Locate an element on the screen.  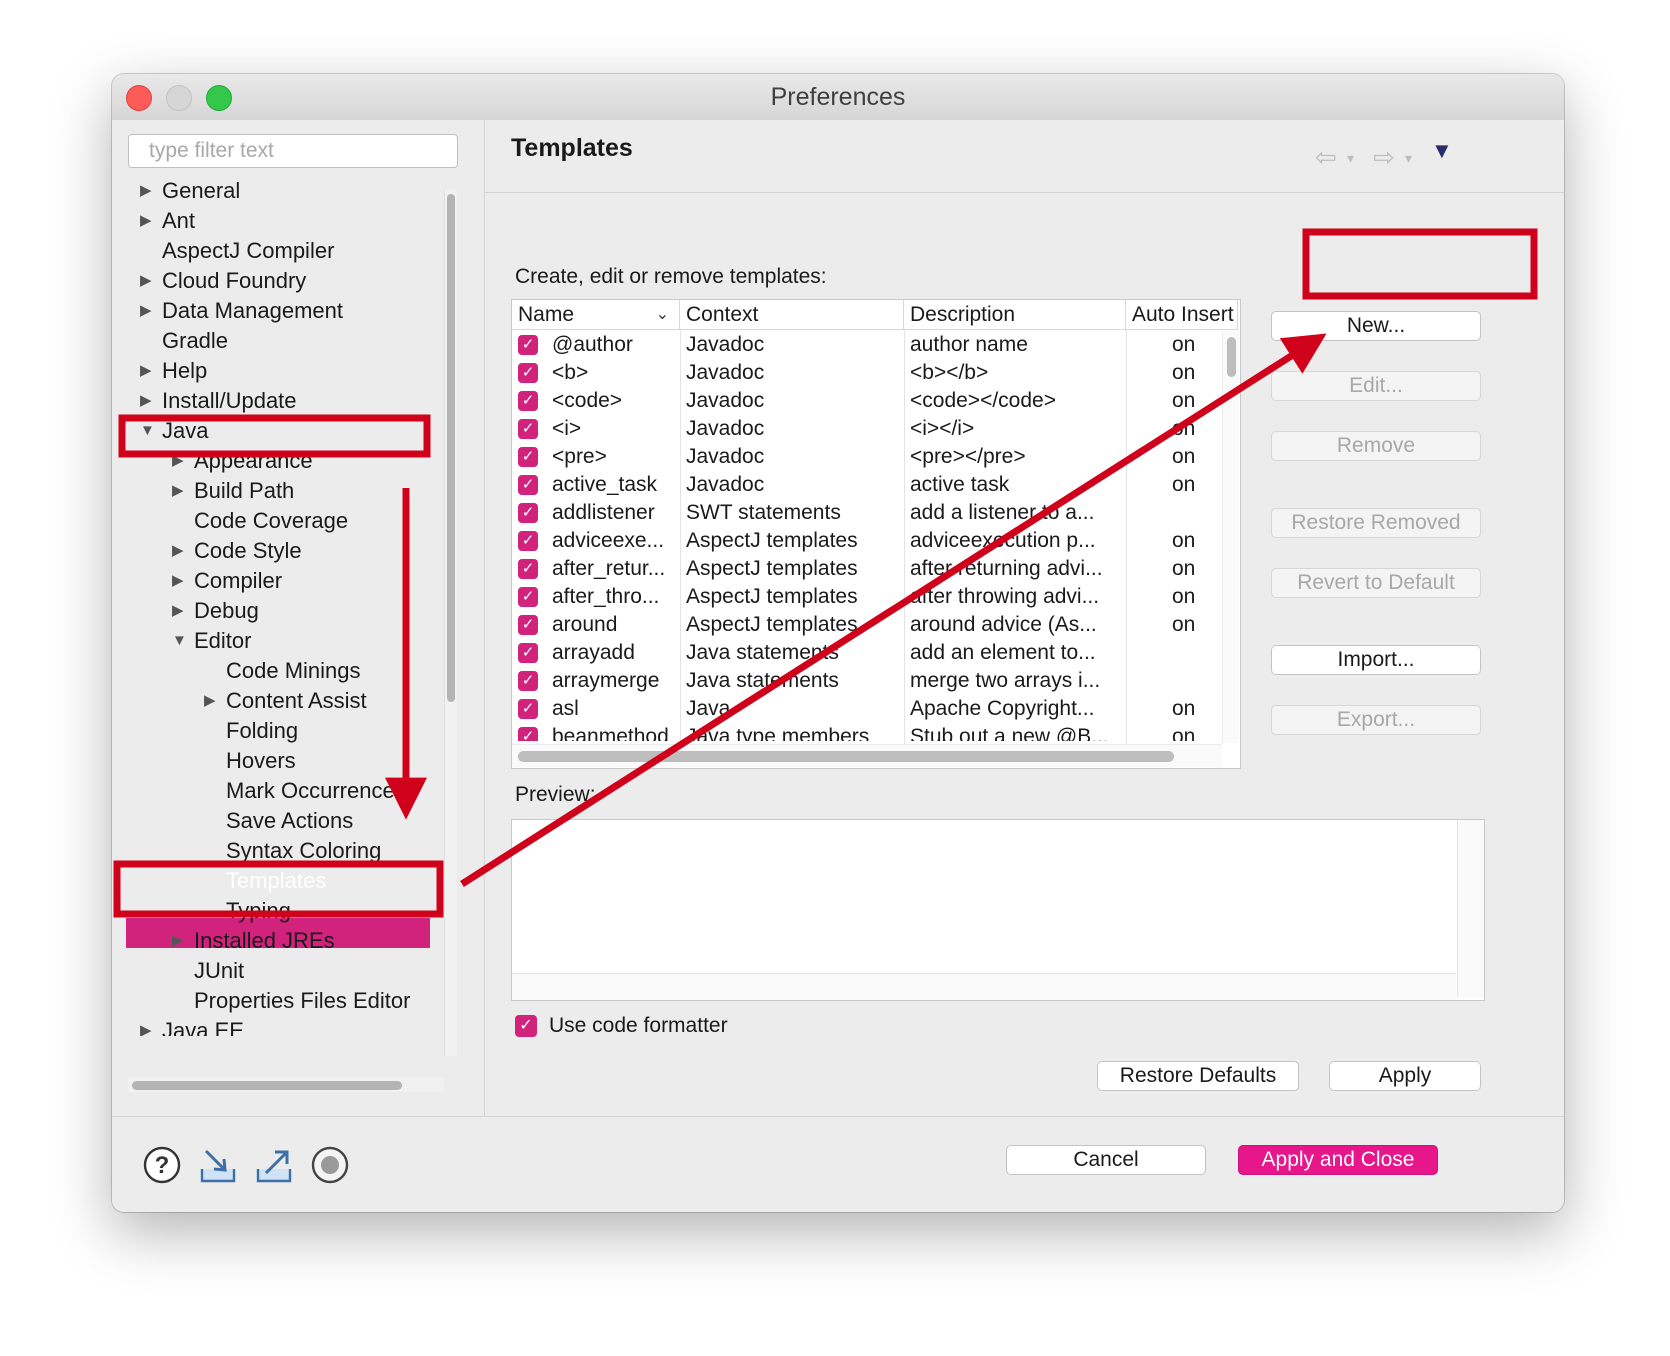
tree-item-gradle: Gradle is located at coordinates (184, 341).